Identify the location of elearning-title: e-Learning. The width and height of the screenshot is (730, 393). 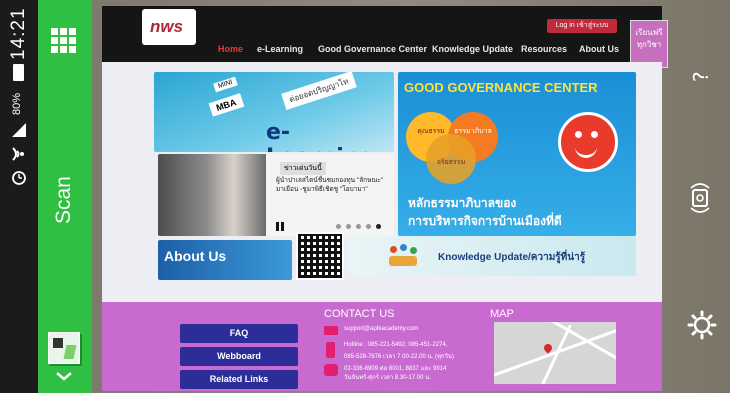
(320, 136).